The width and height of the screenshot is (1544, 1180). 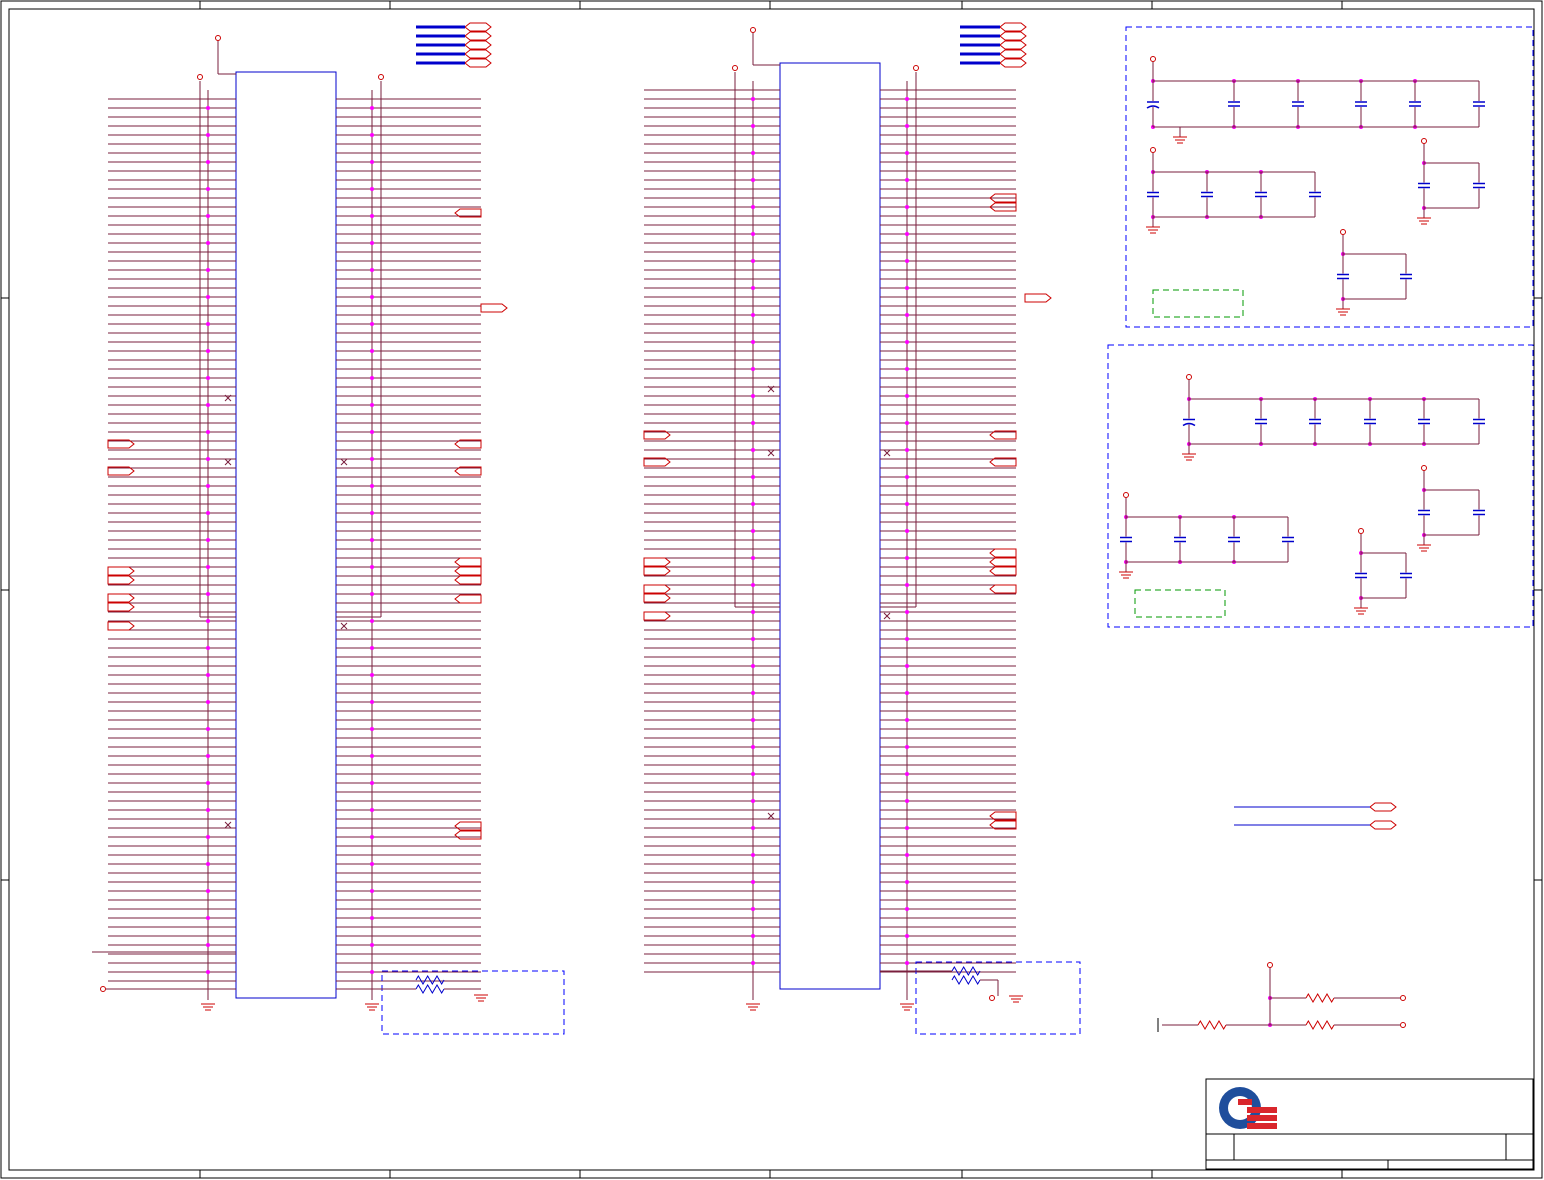 I want to click on company-logo, so click(x=1248, y=1108).